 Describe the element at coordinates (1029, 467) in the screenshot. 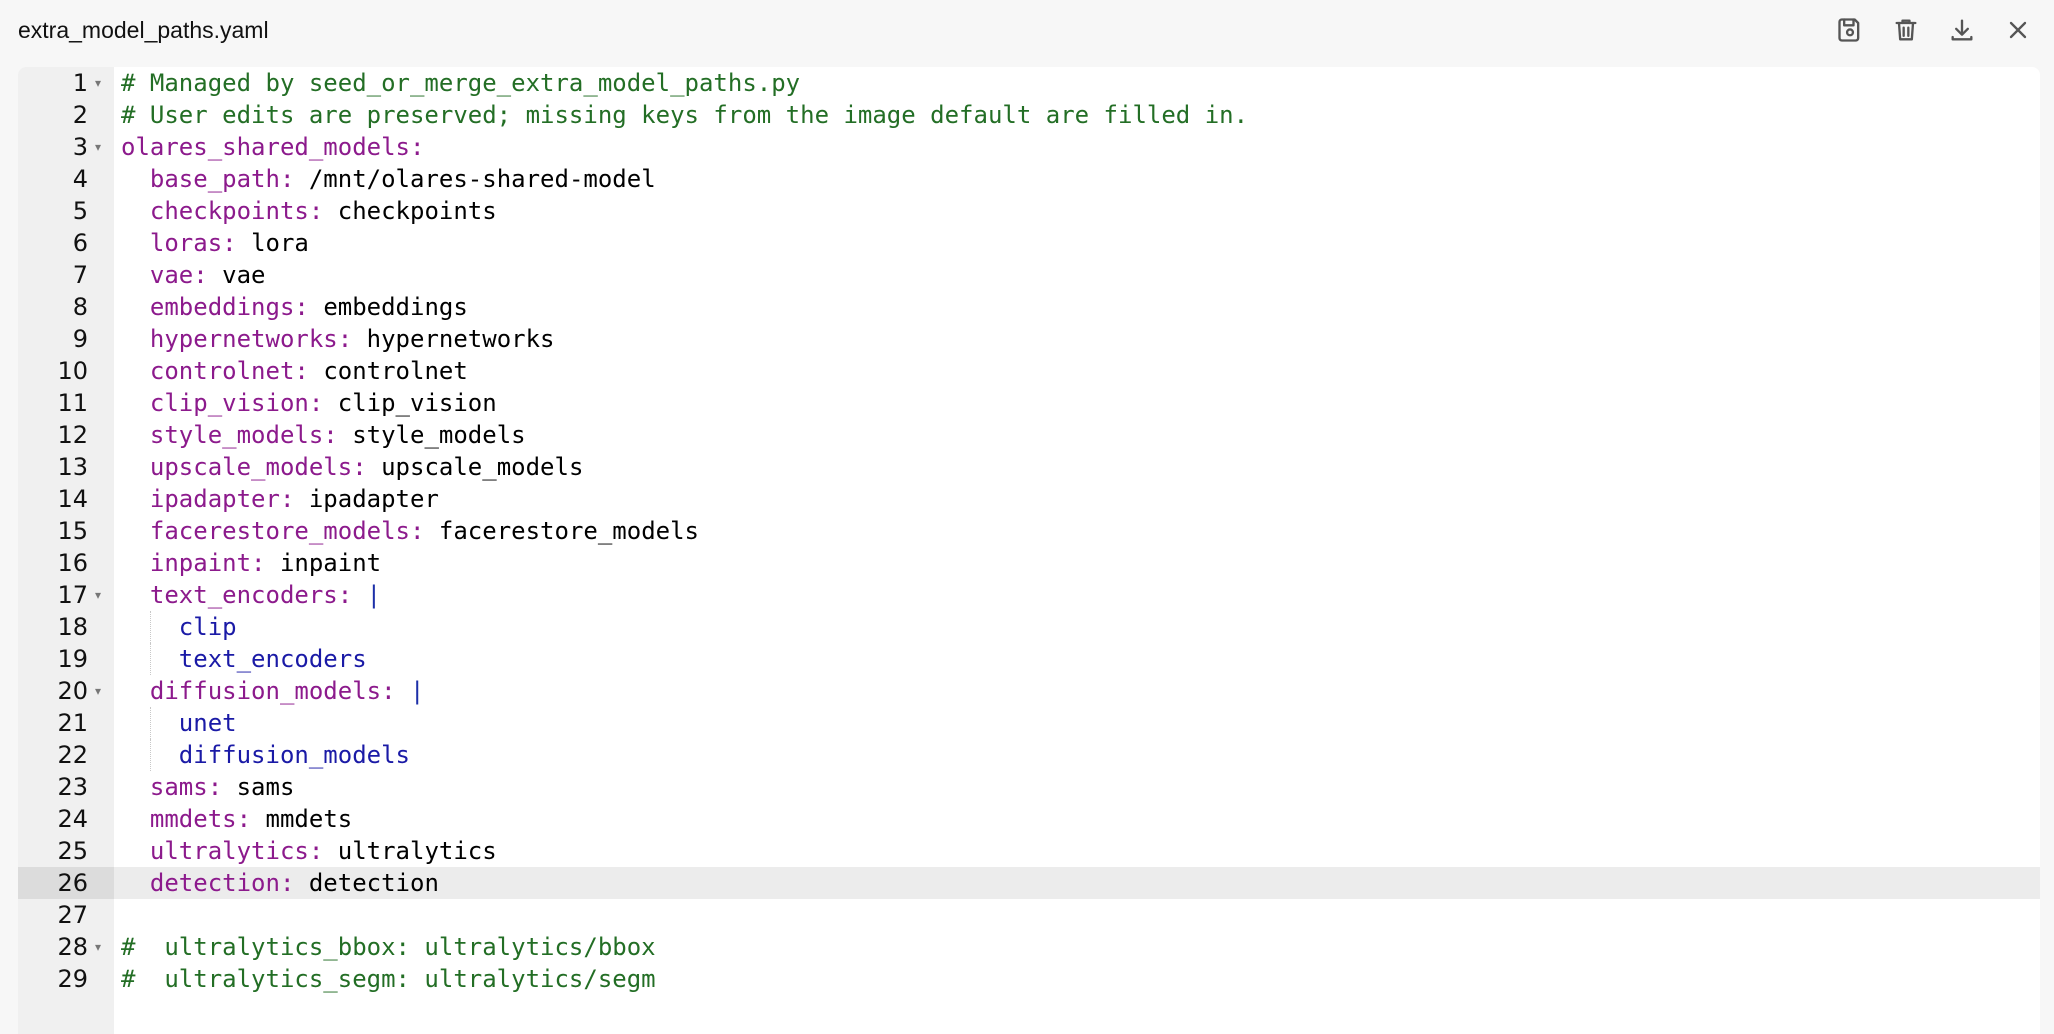

I see `code-line: 13 upscale_models: upscale_models` at that location.